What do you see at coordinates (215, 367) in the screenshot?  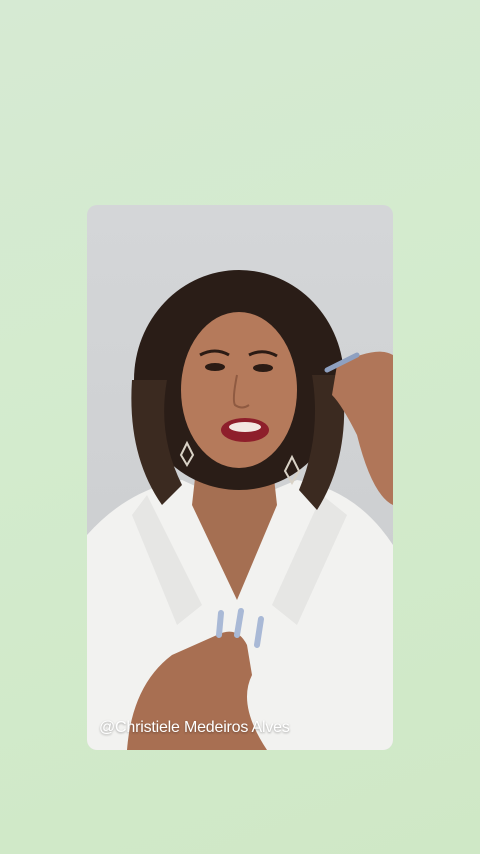 I see `left-eye` at bounding box center [215, 367].